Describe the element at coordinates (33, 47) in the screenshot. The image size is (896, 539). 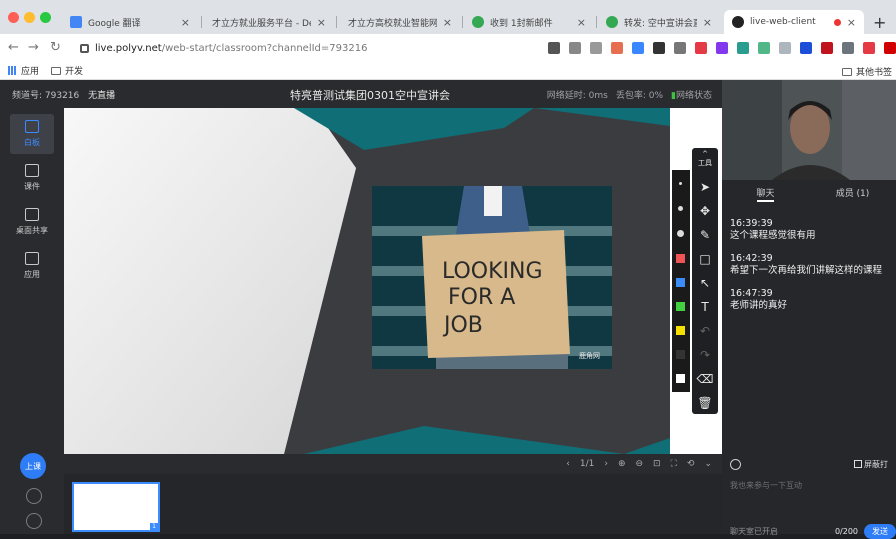
I see `forward-arrow-icon: →` at that location.